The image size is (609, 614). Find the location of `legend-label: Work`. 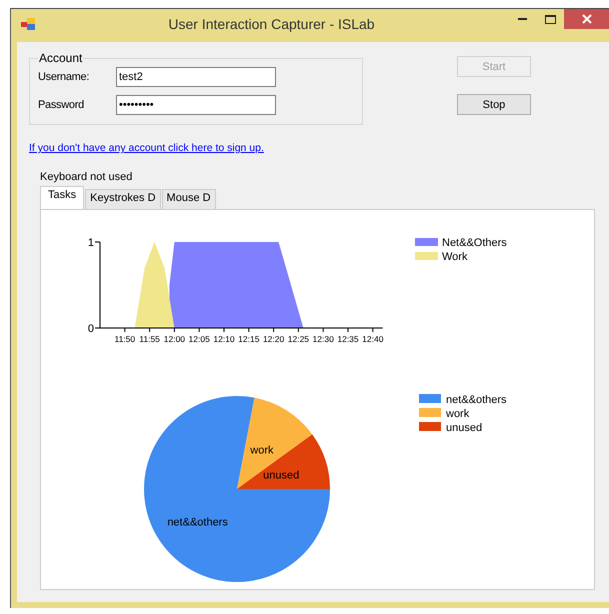

legend-label: Work is located at coordinates (455, 257).